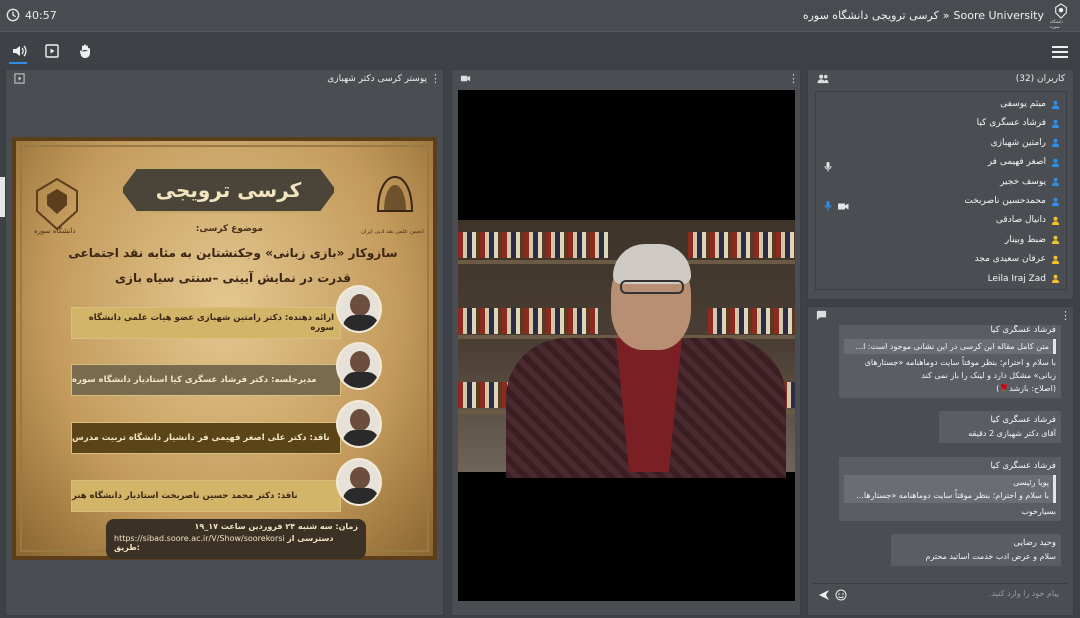  What do you see at coordinates (395, 201) in the screenshot?
I see `right-crest-logo` at bounding box center [395, 201].